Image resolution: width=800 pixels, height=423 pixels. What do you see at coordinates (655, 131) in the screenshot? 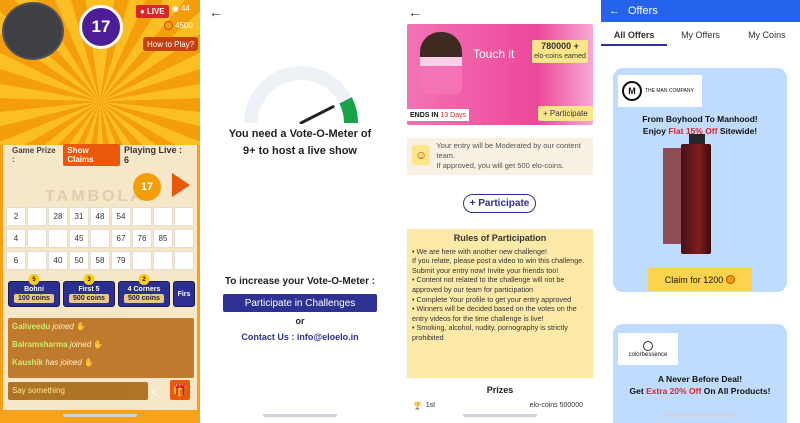
I see `discount-prefix: Enjoy` at bounding box center [655, 131].